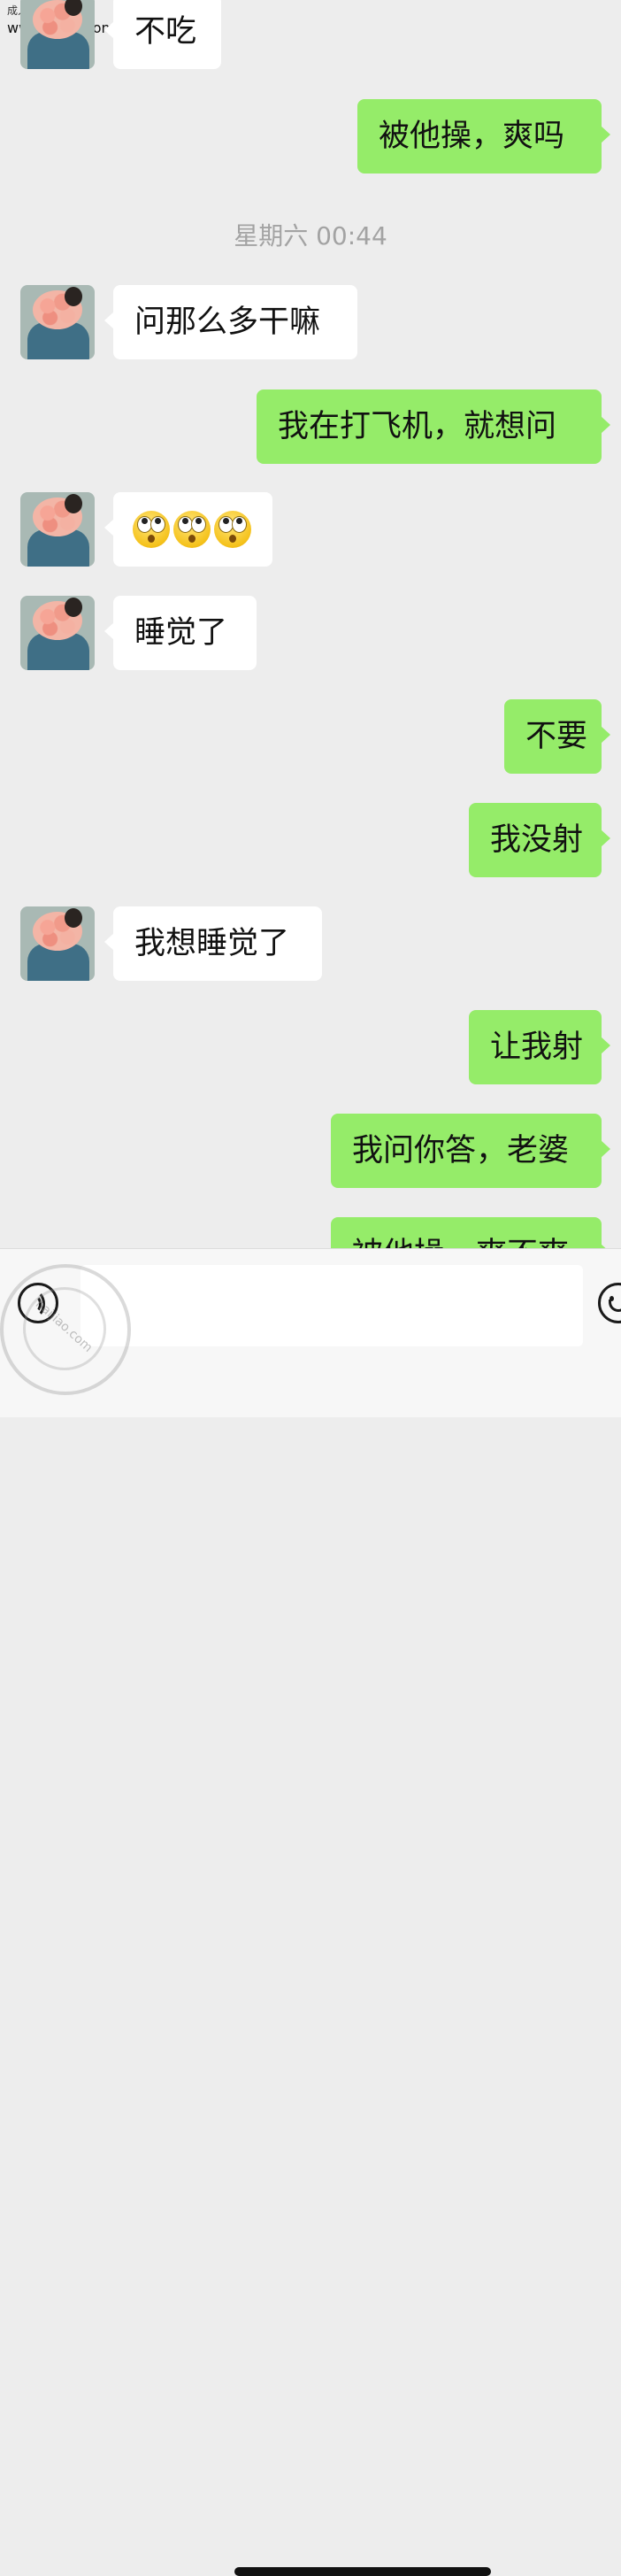 The image size is (621, 2576). What do you see at coordinates (362, 2571) in the screenshot?
I see `home-indicator` at bounding box center [362, 2571].